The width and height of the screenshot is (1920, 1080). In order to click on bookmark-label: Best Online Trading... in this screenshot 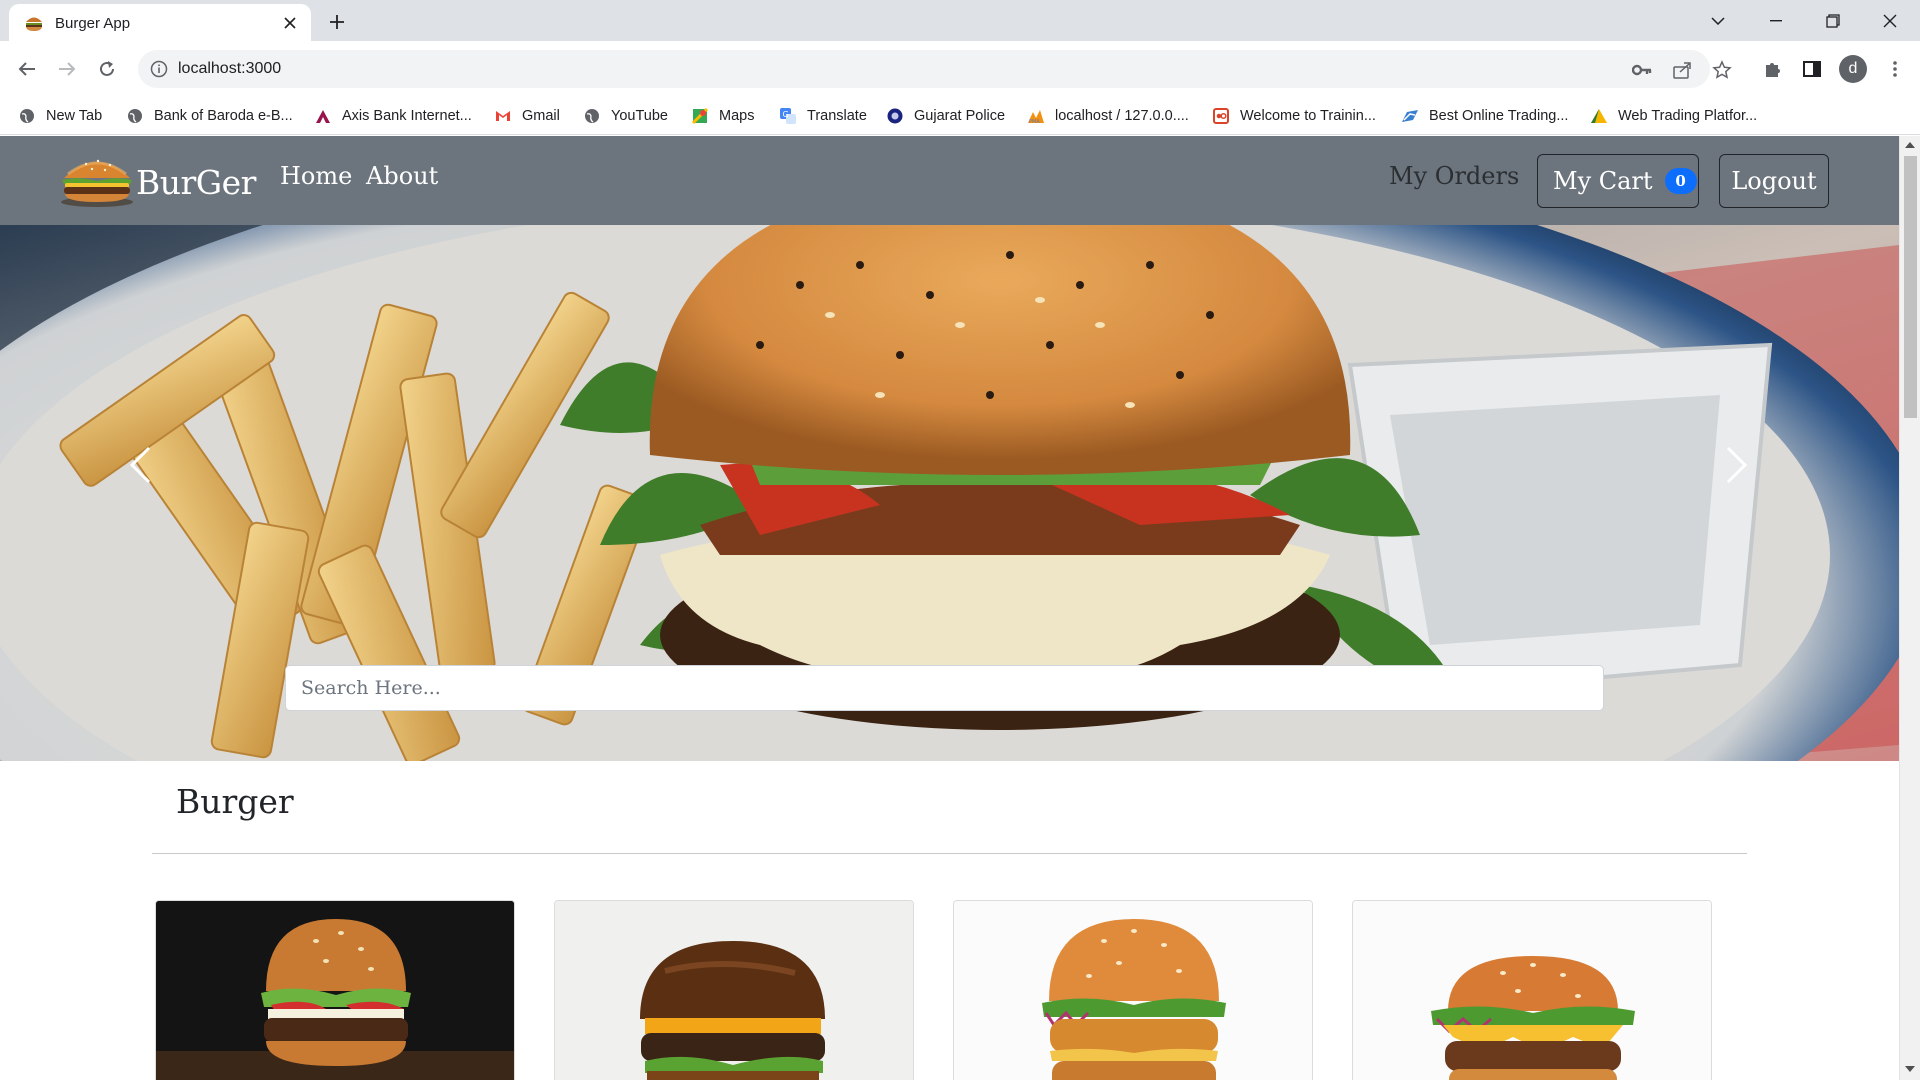, I will do `click(1499, 116)`.